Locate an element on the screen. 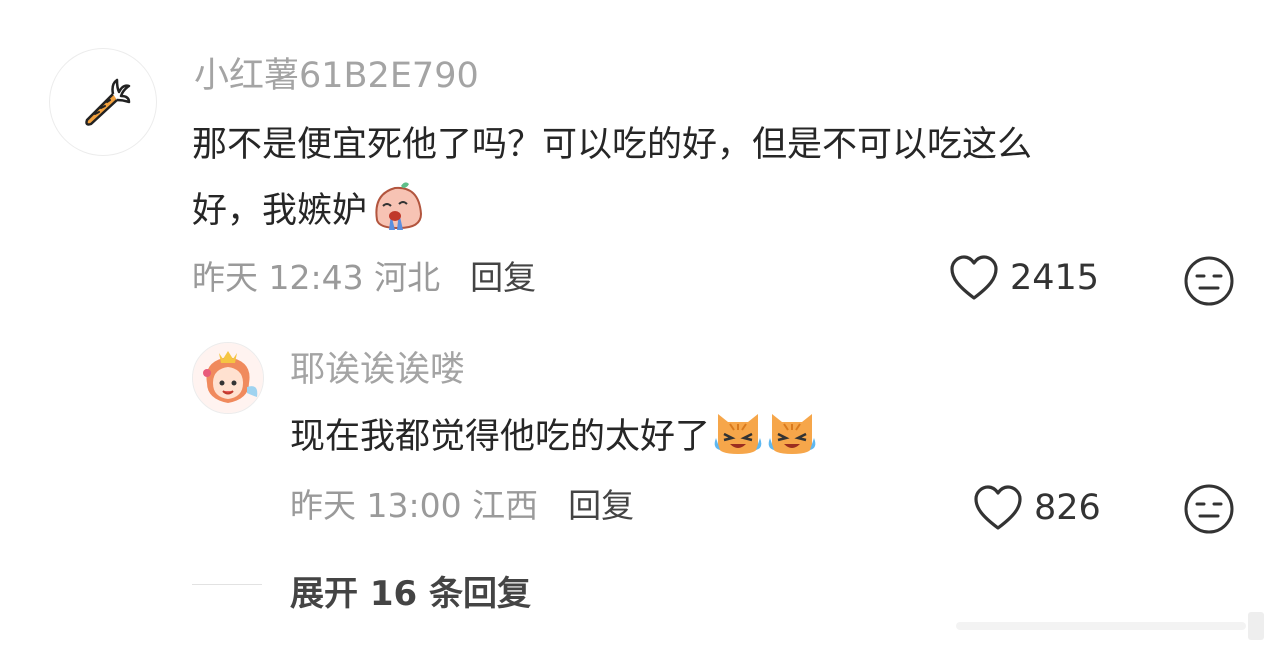 This screenshot has width=1284, height=656. comment-timestamp-location: 昨天 12:43 河北 is located at coordinates (316, 277).